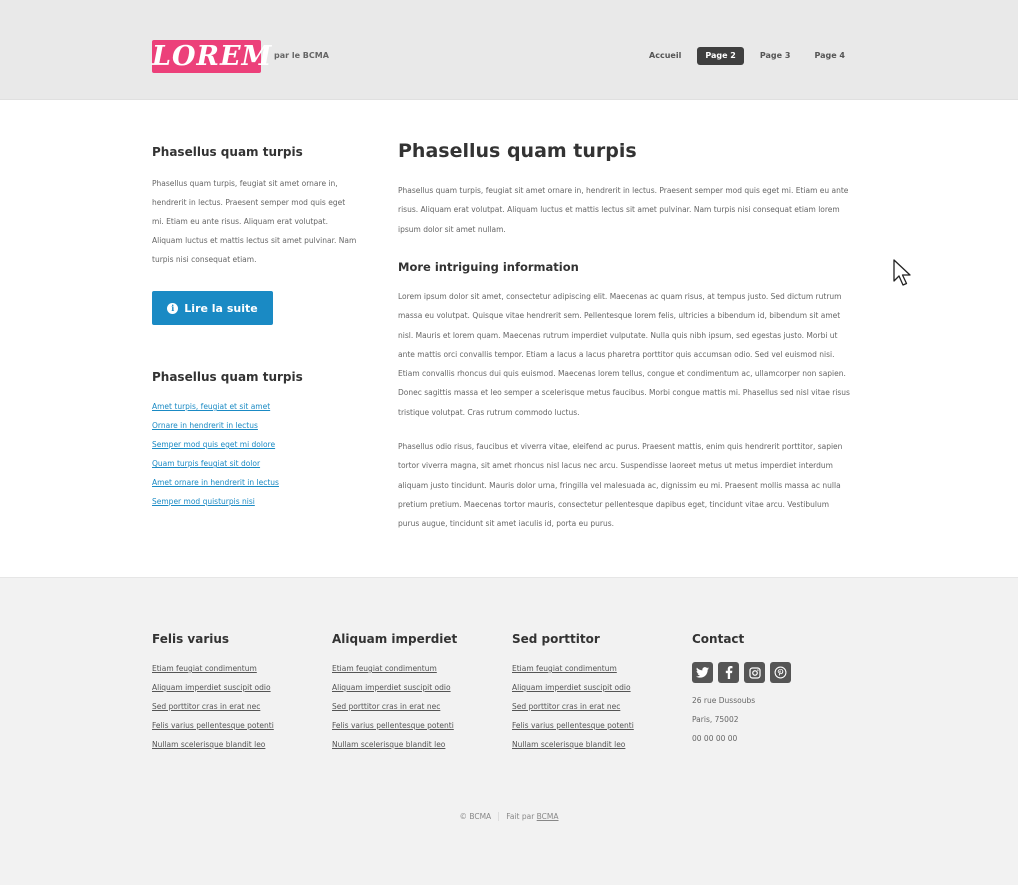 The width and height of the screenshot is (1018, 885). Describe the element at coordinates (556, 639) in the screenshot. I see `footer-column-title: Sed porttitor` at that location.